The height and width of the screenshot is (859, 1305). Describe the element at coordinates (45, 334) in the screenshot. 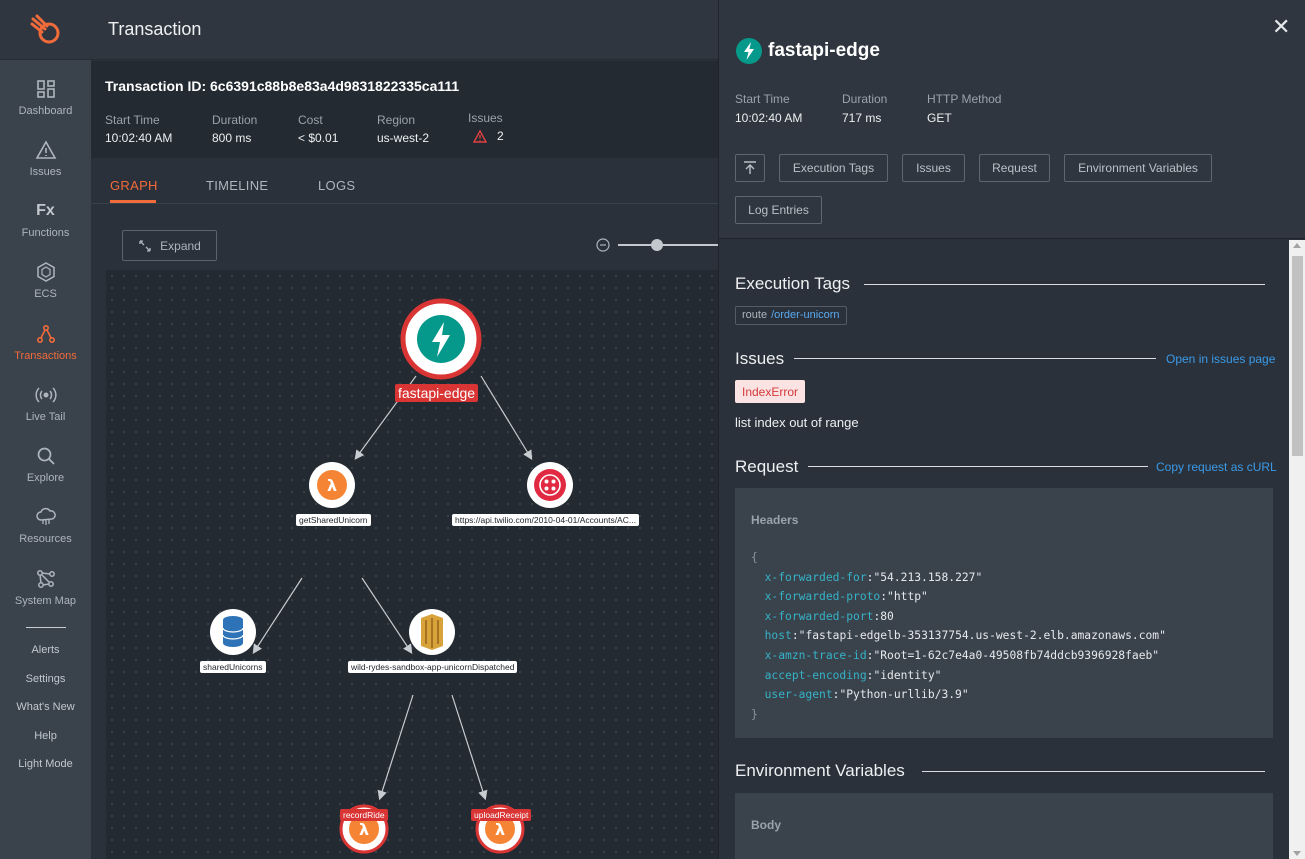

I see `transactions-icon` at that location.